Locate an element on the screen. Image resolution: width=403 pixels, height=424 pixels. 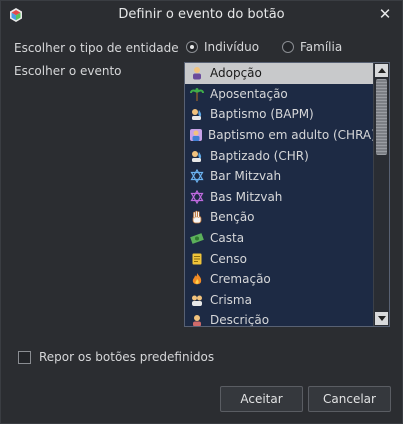
census-icon is located at coordinates (197, 259).